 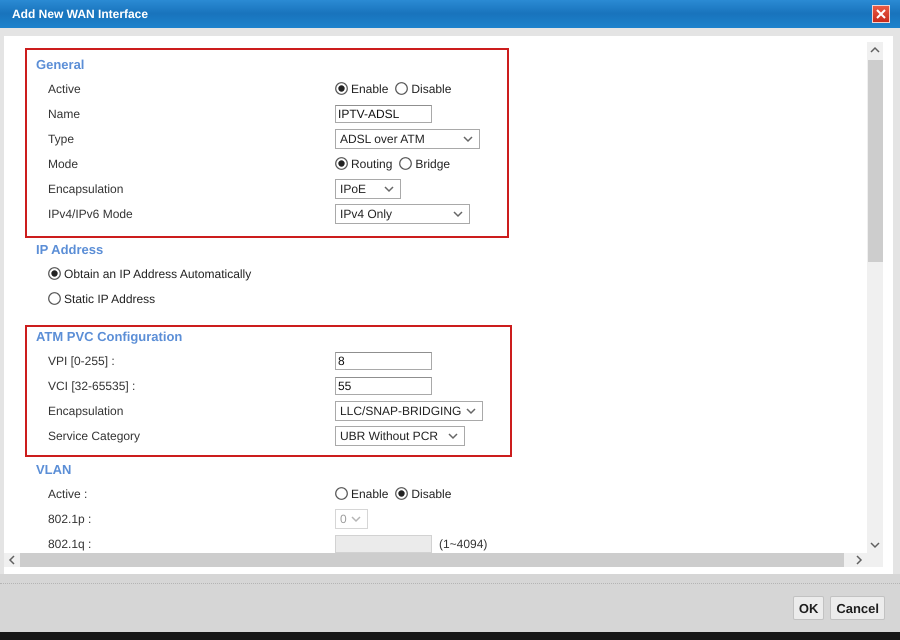 I want to click on dialog-button: OK, so click(x=808, y=608).